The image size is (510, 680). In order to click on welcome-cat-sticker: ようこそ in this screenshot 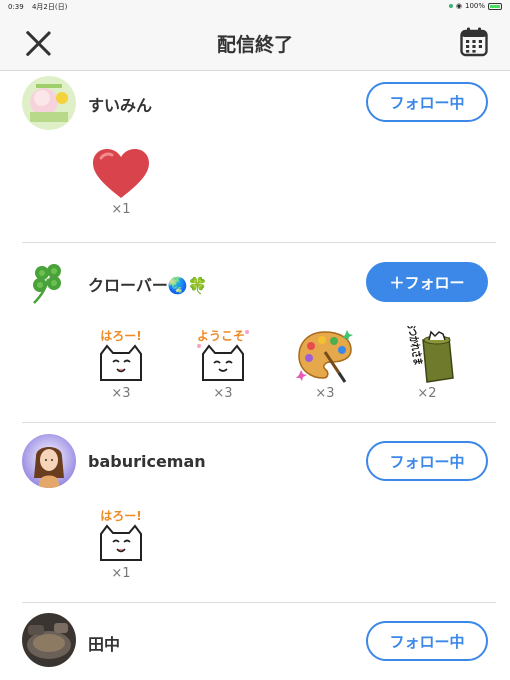, I will do `click(223, 355)`.